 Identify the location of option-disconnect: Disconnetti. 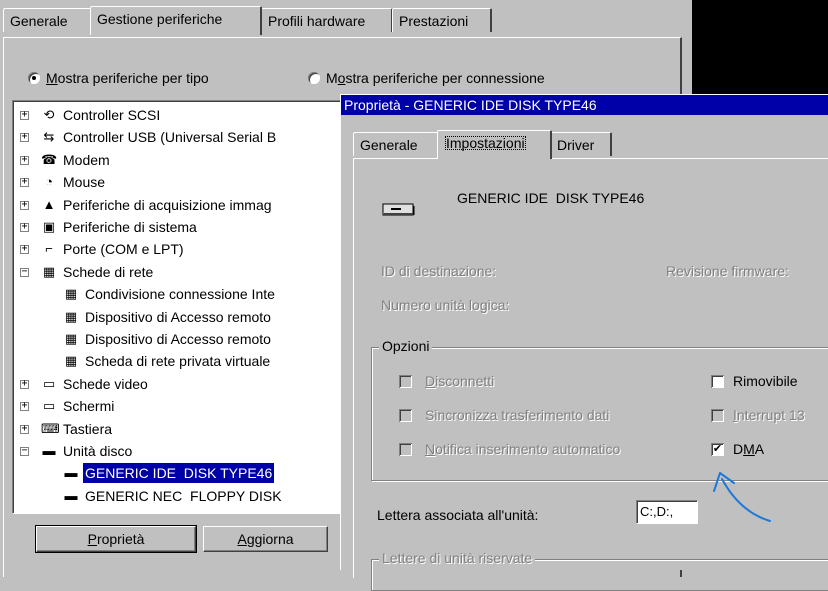
(529, 382).